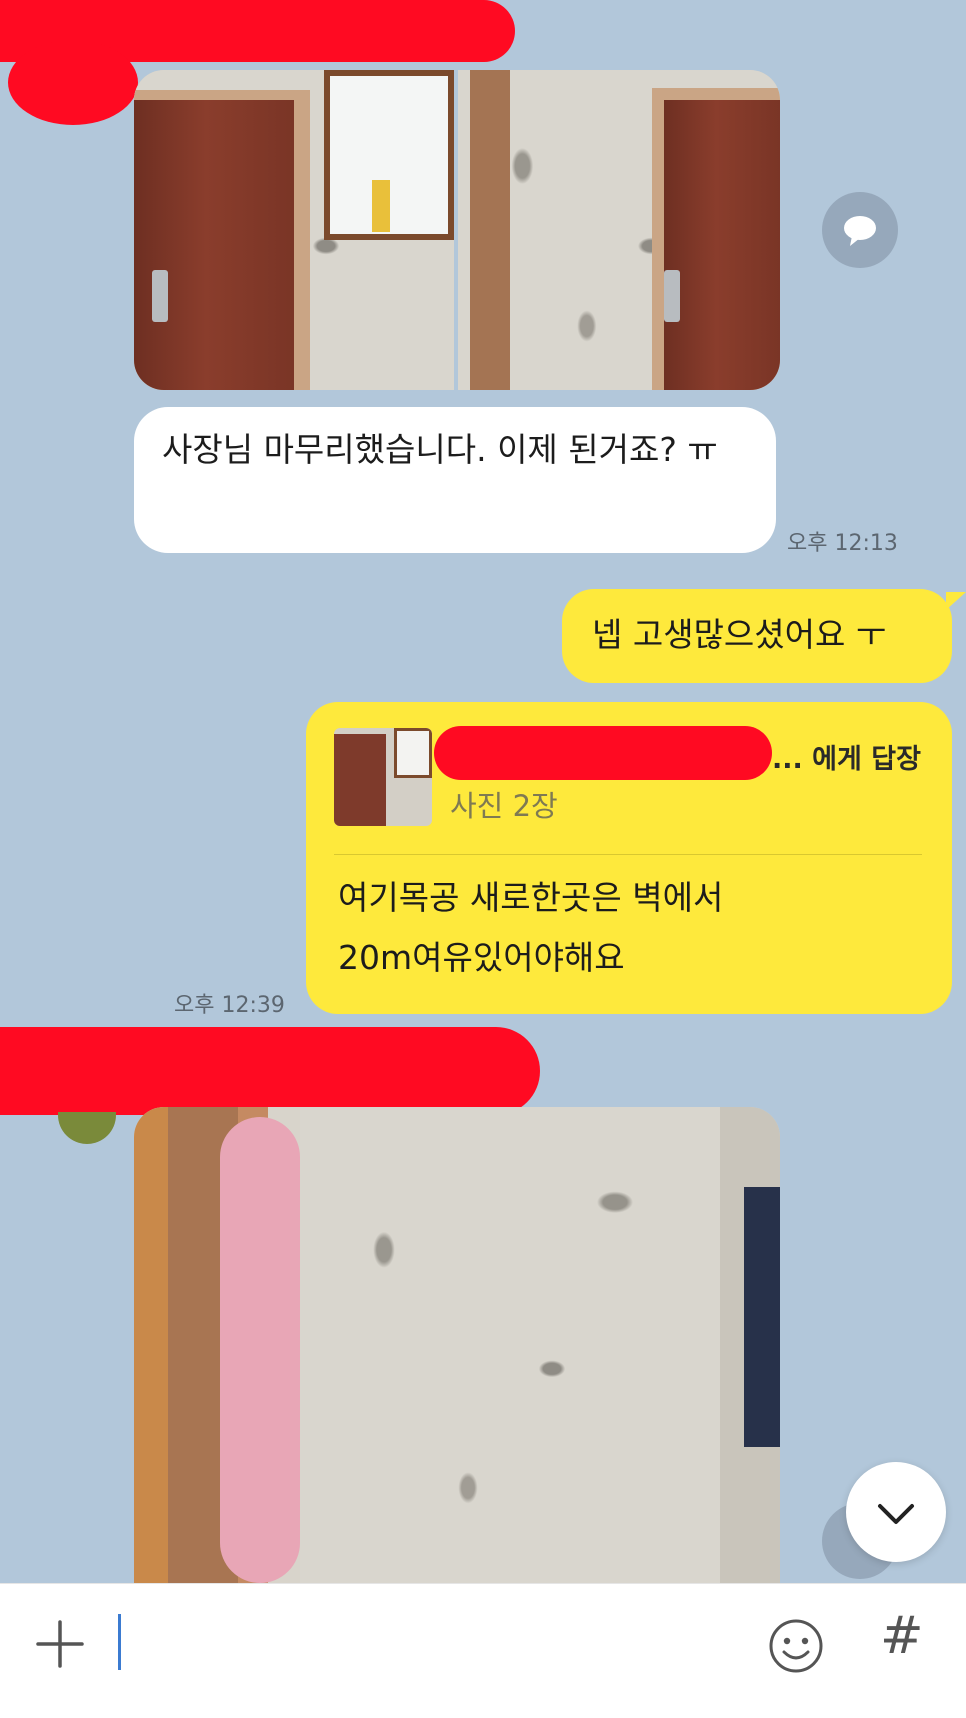 This screenshot has height=1718, width=966. I want to click on scroll-to-bottom-button, so click(896, 1512).